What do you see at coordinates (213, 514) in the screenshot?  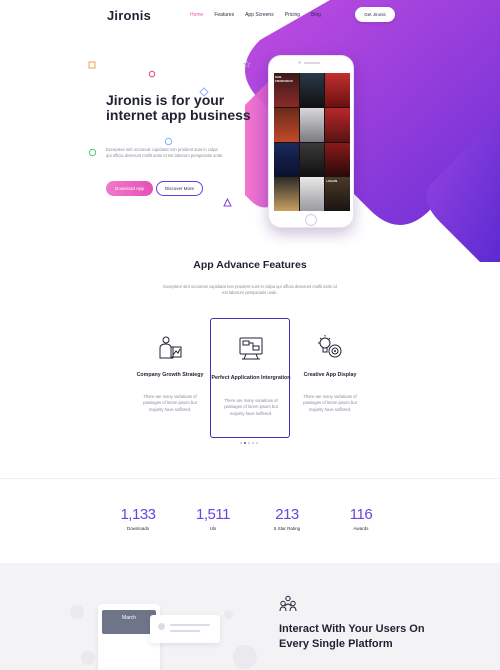 I see `stat-value: 1,511` at bounding box center [213, 514].